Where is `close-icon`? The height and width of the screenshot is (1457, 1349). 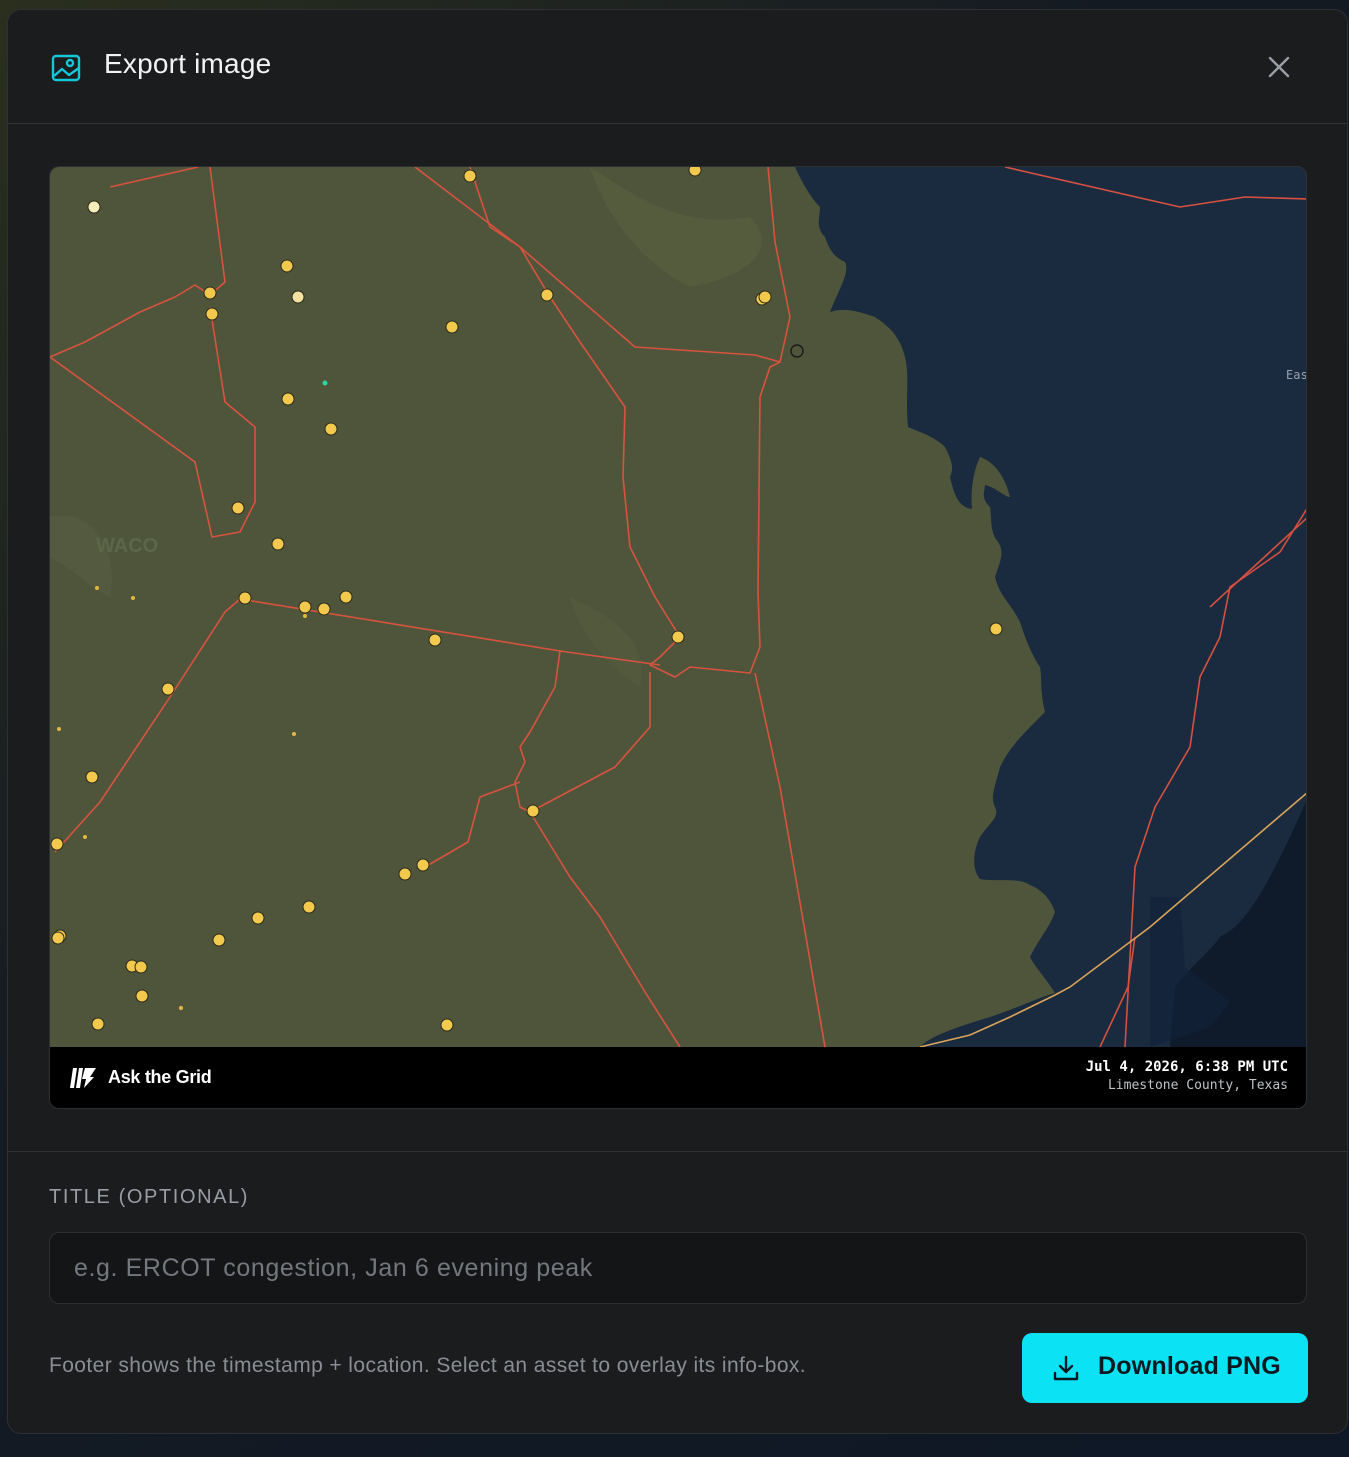
close-icon is located at coordinates (1279, 67).